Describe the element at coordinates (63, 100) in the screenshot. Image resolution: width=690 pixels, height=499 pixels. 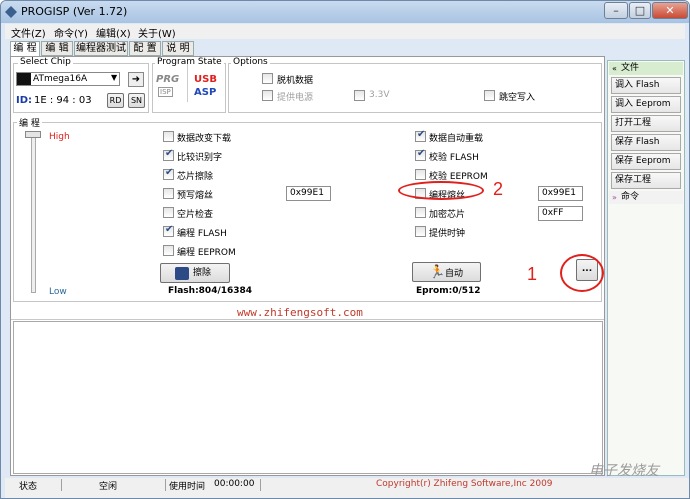
I see `chip-id-value: 1E : 94 : 03` at that location.